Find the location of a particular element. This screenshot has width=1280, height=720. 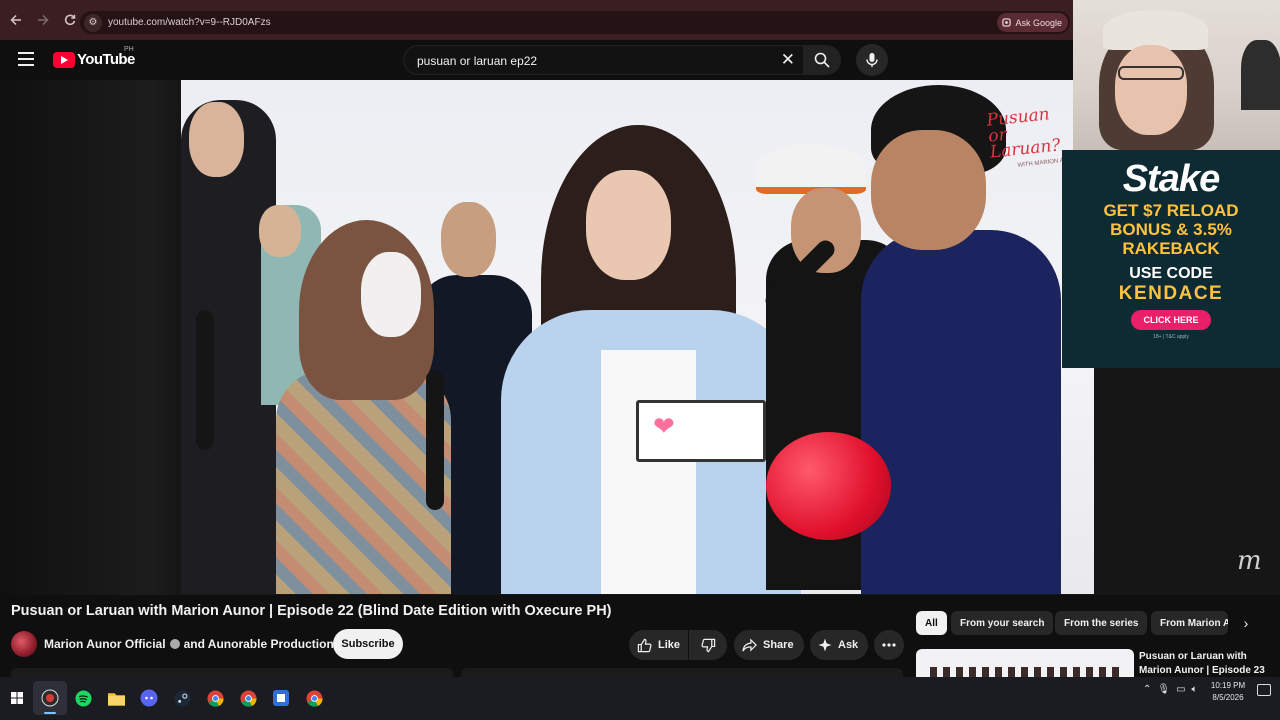

channel-avatar is located at coordinates (24, 644).